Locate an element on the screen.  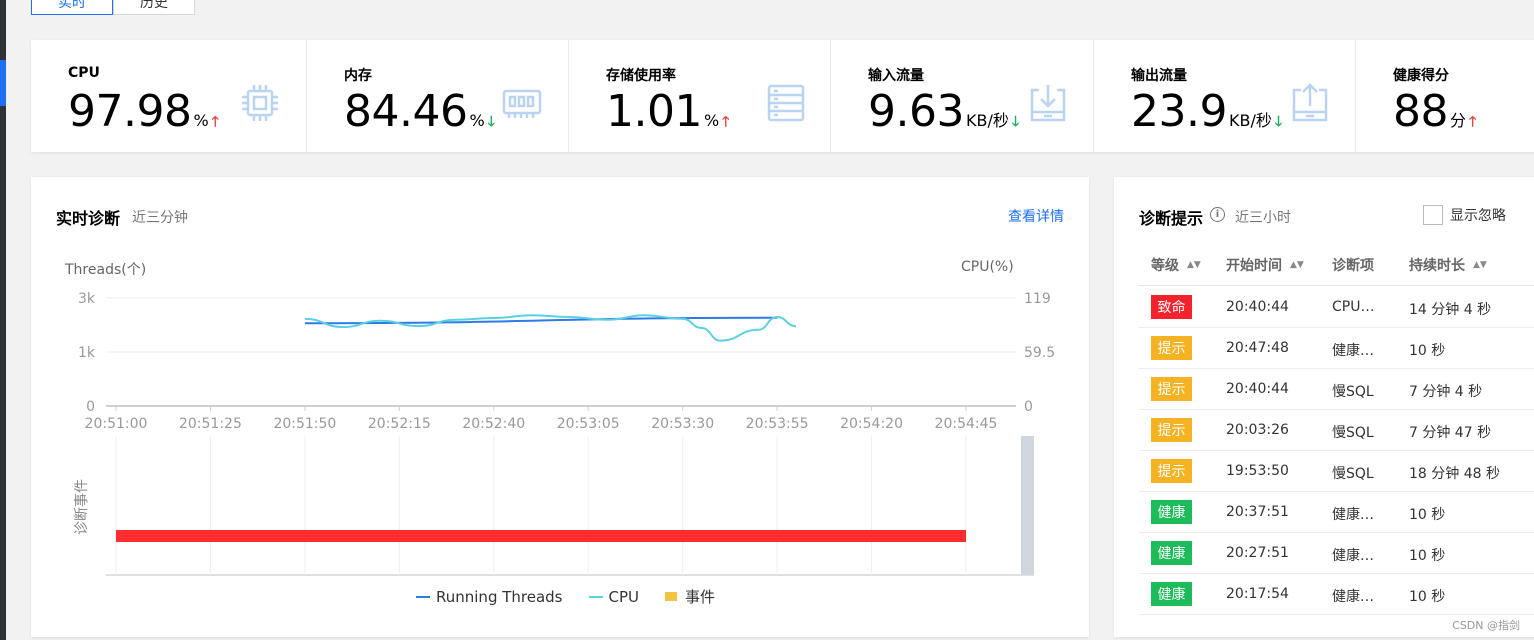
y-tick-label-right: 0 is located at coordinates (1028, 407).